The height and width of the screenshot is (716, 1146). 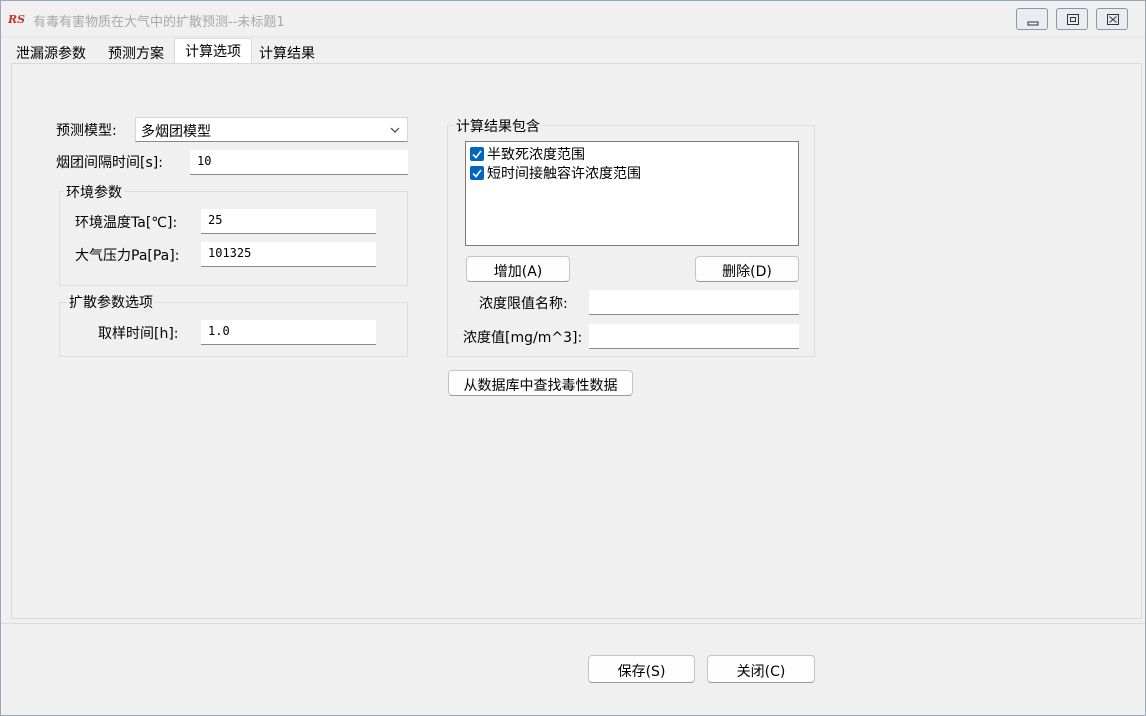 What do you see at coordinates (761, 669) in the screenshot?
I see `close-button: 关闭(C)` at bounding box center [761, 669].